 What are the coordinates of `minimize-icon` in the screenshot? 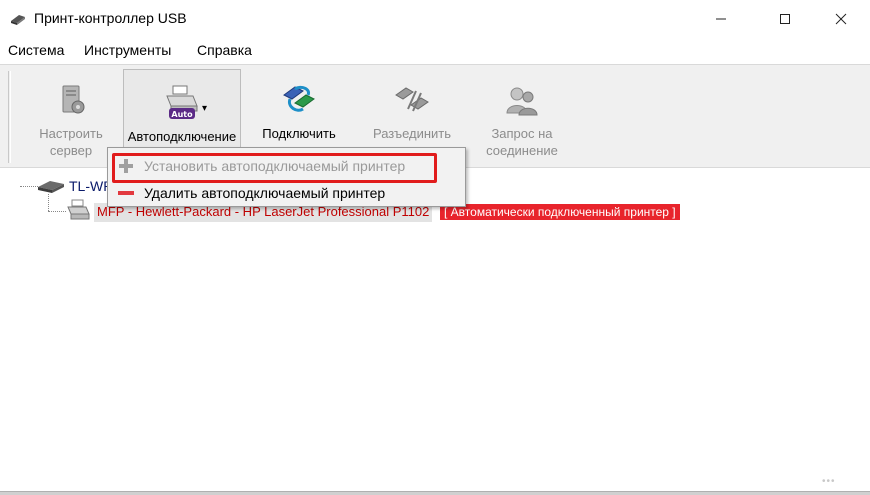 It's located at (721, 19).